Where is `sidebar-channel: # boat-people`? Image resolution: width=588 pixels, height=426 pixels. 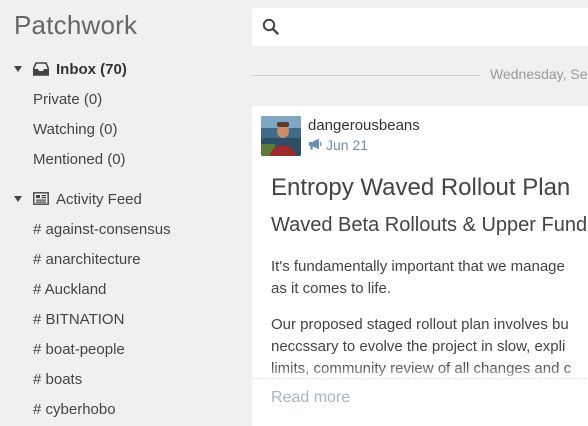
sidebar-channel: # boat-people is located at coordinates (120, 349).